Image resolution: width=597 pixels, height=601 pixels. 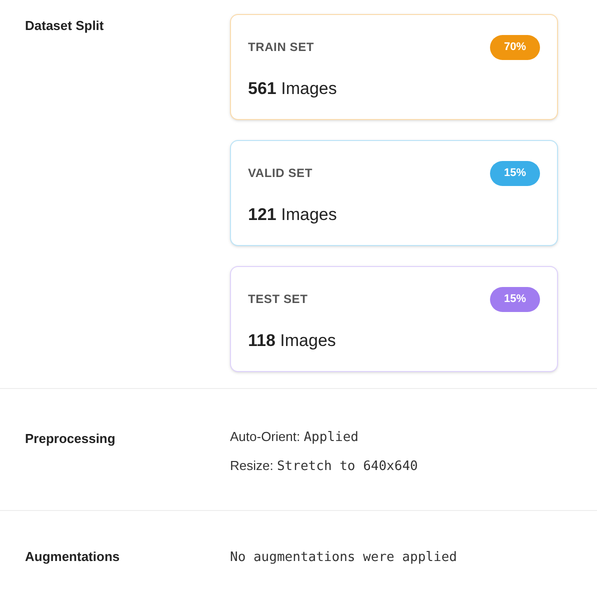 What do you see at coordinates (292, 341) in the screenshot?
I see `image-count: 118 Images` at bounding box center [292, 341].